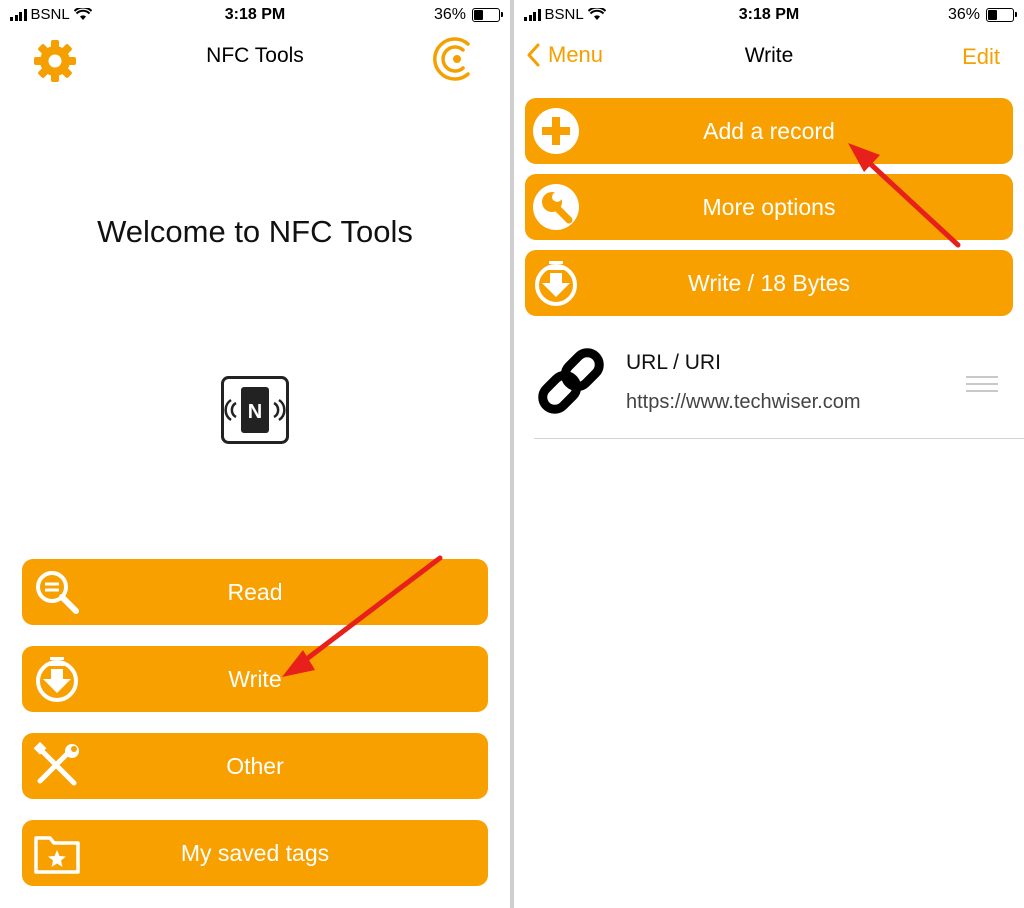  Describe the element at coordinates (779, 388) in the screenshot. I see `record-list-item: URL / URI https://www.techwiser.com` at that location.